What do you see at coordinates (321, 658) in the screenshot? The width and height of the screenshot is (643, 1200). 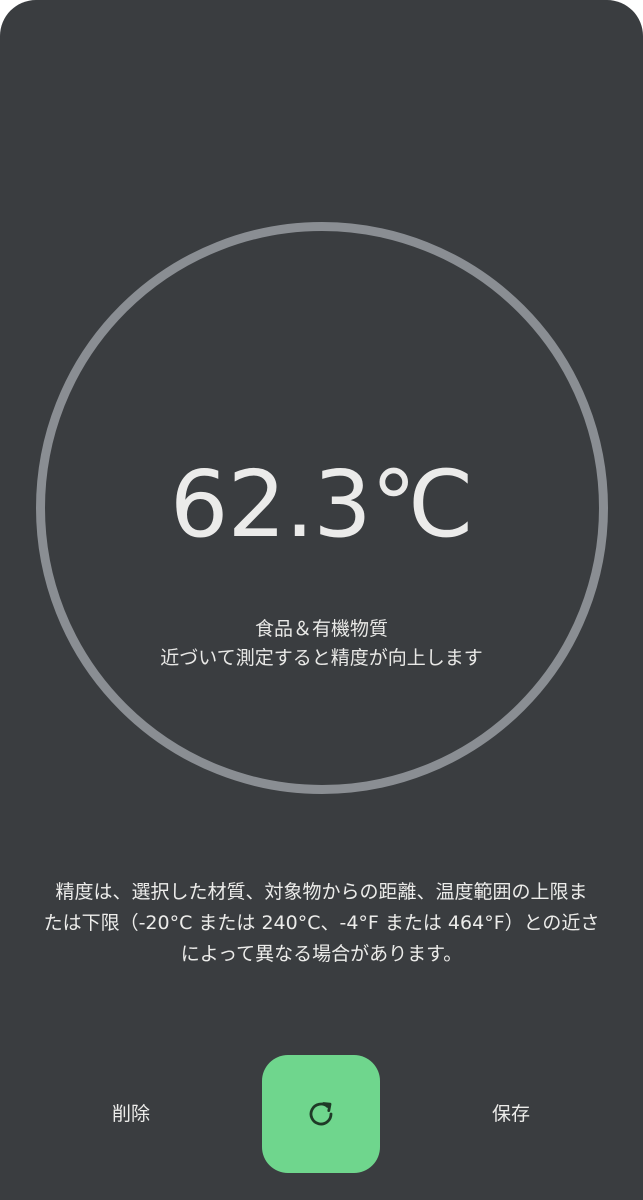 I see `accuracy-hint: 近づいて測定すると精度が向上します` at bounding box center [321, 658].